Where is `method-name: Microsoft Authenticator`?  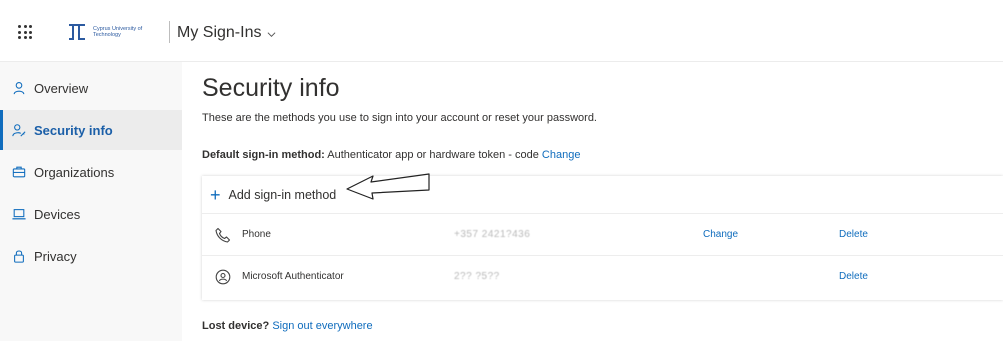
method-name: Microsoft Authenticator is located at coordinates (293, 276).